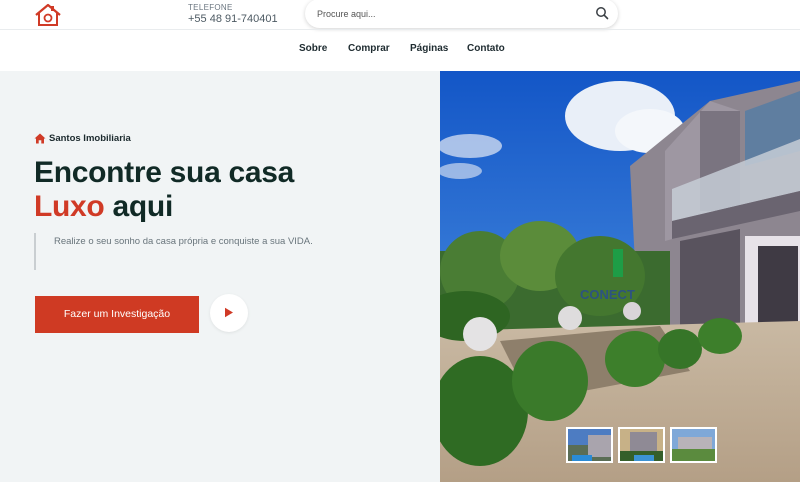  What do you see at coordinates (233, 19) in the screenshot?
I see `phone-number: +55 48 91-740401` at bounding box center [233, 19].